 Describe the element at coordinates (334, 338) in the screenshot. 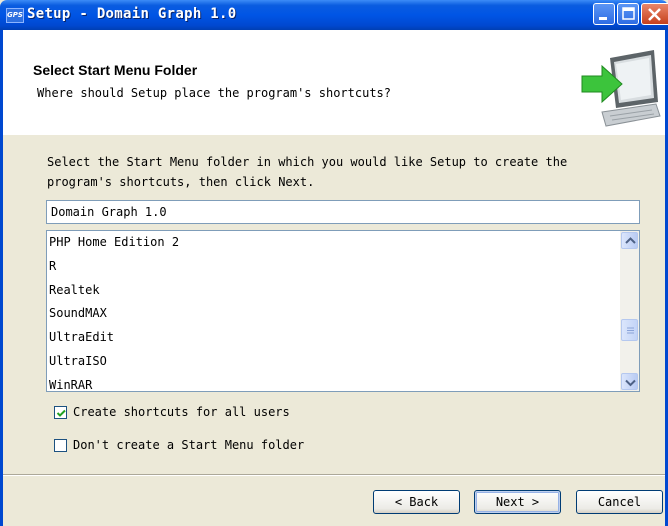

I see `folder-list-item: UltraEdit` at that location.